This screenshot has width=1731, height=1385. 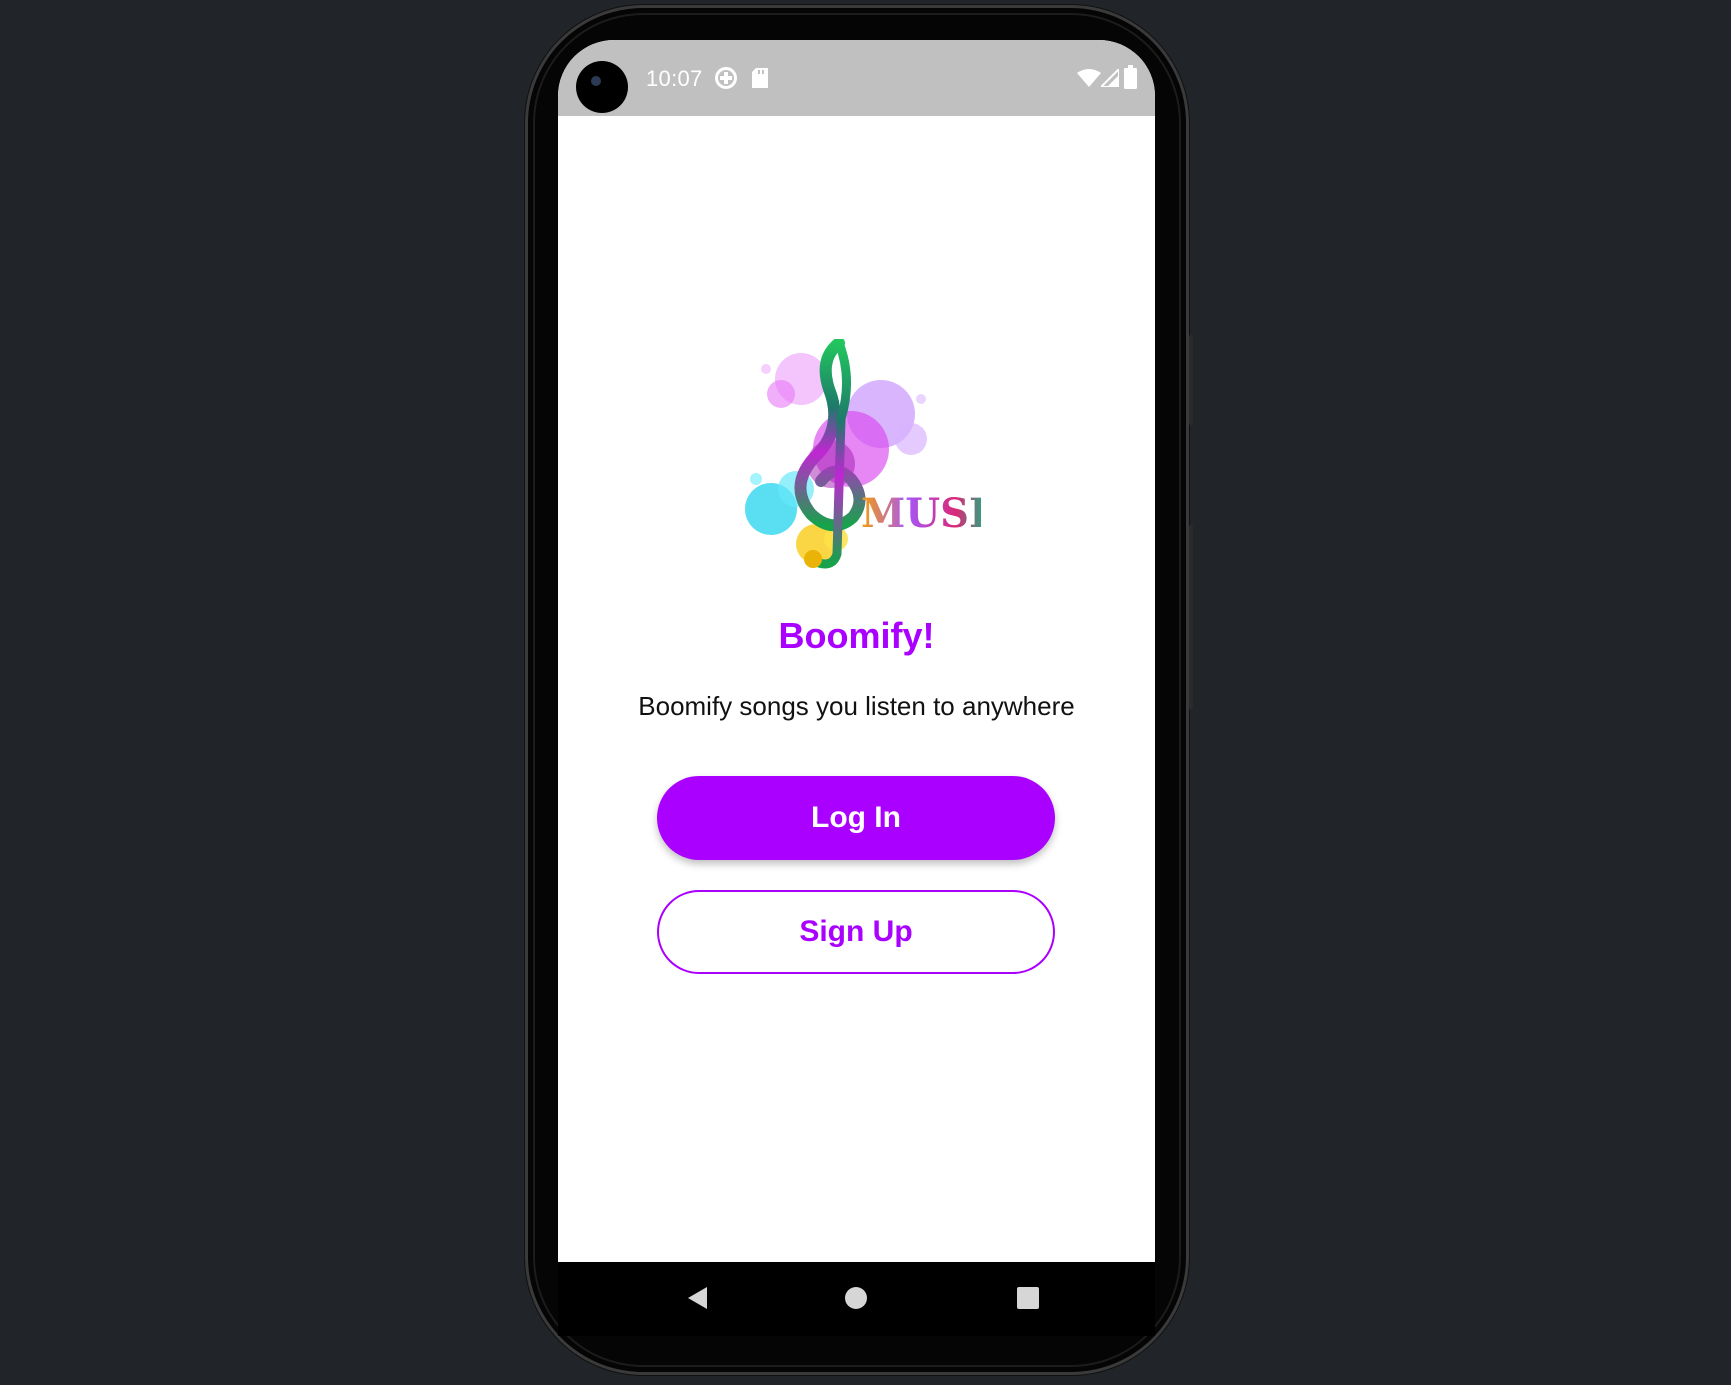 I want to click on back-button, so click(x=698, y=1298).